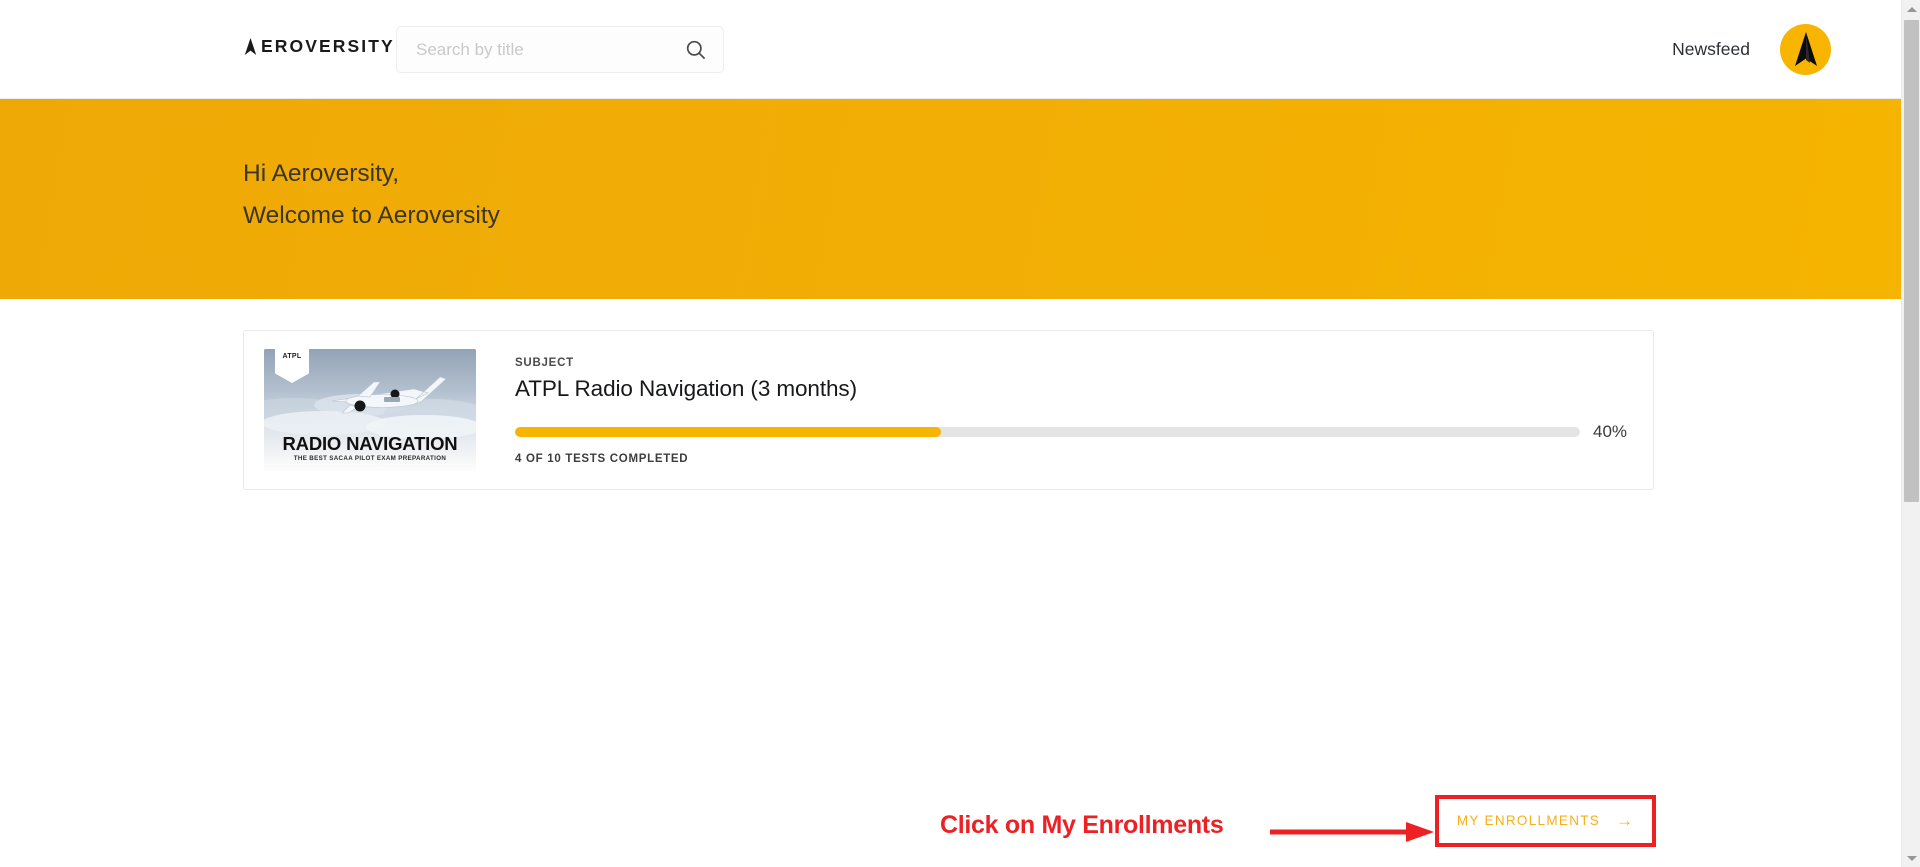  I want to click on my-enrollments-button: MY ENROLLMENTS →, so click(1545, 820).